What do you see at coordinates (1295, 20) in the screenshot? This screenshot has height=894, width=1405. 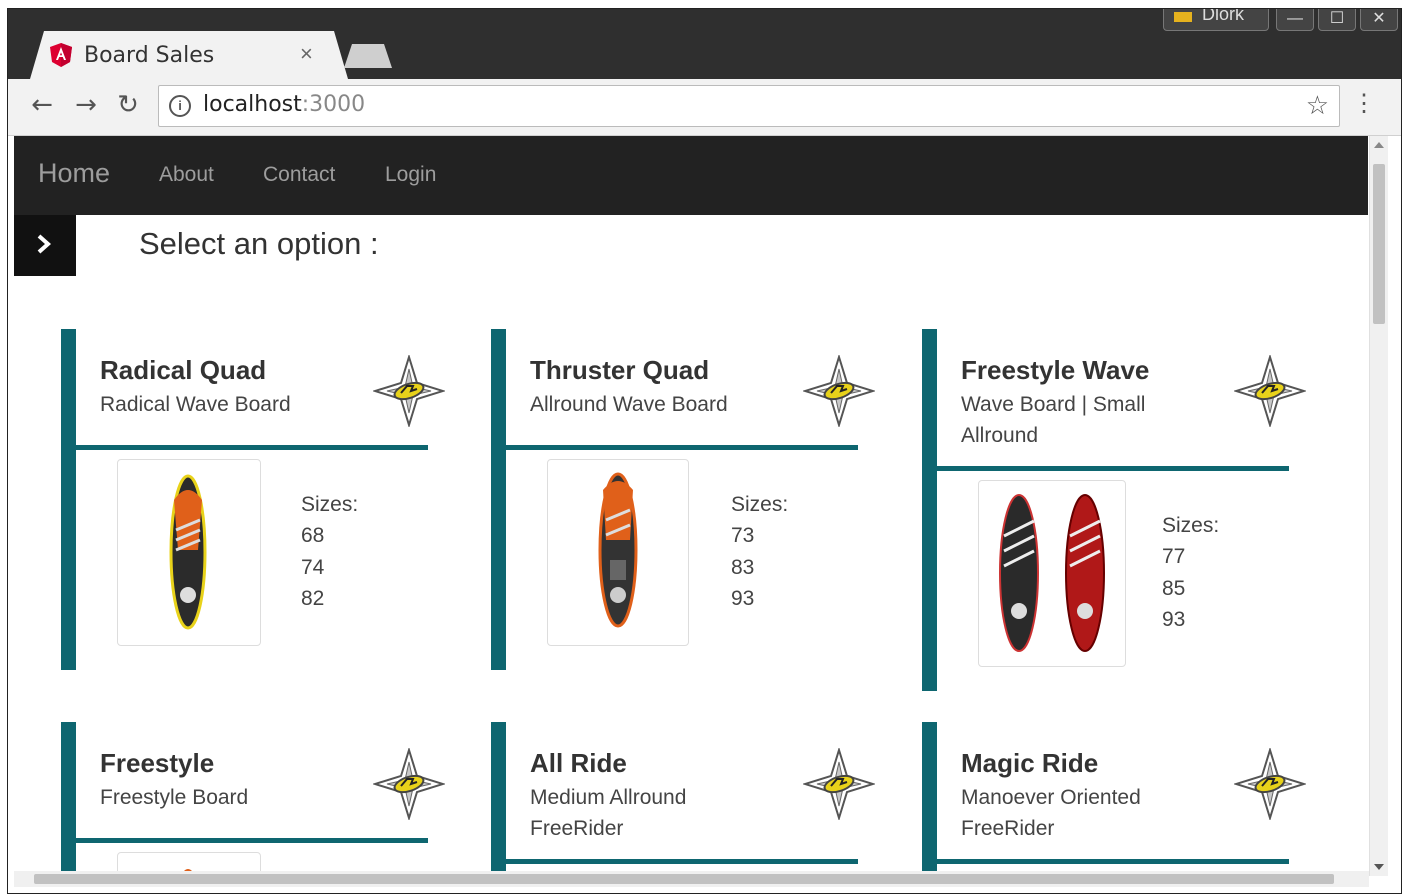 I see `minimize-button: —` at bounding box center [1295, 20].